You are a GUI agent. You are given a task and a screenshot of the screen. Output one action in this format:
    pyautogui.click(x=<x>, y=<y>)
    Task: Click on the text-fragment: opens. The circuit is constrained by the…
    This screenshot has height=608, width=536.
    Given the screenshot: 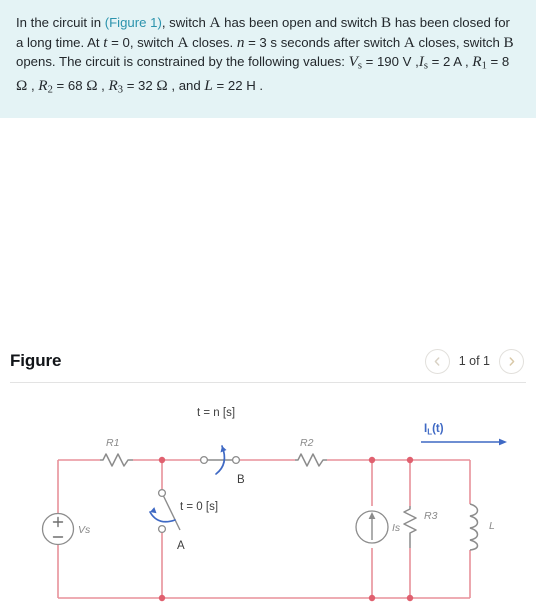 What is the action you would take?
    pyautogui.click(x=182, y=61)
    